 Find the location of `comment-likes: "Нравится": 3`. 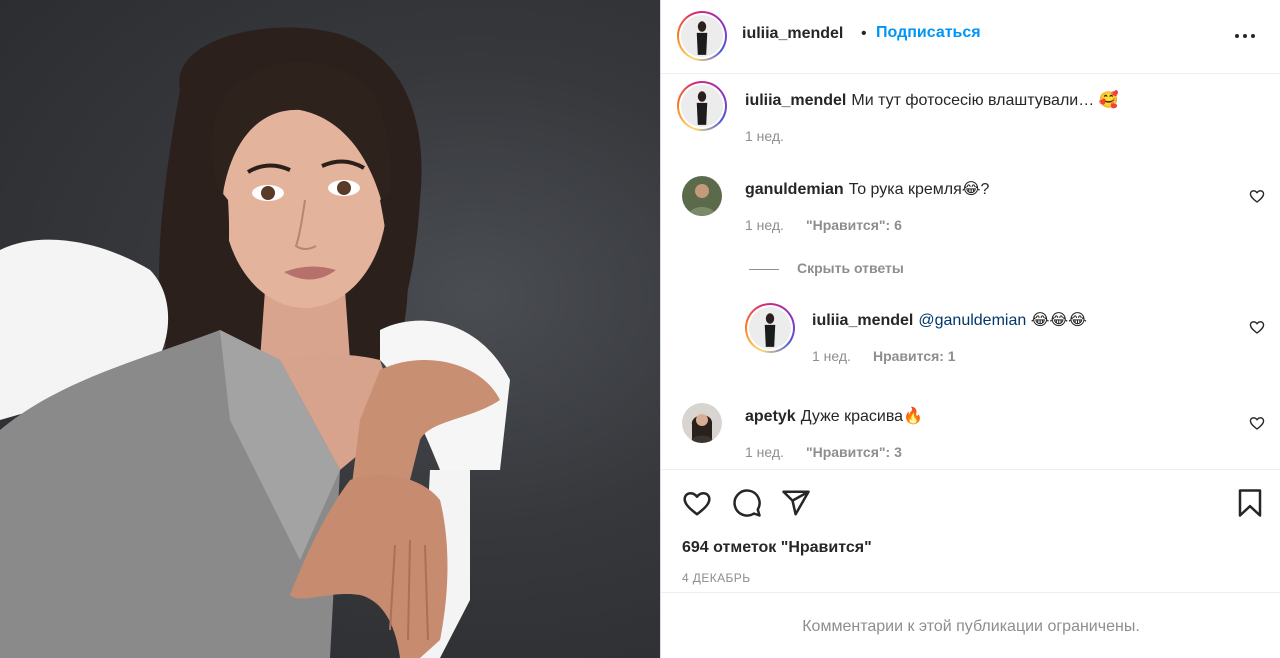

comment-likes: "Нравится": 3 is located at coordinates (854, 452).